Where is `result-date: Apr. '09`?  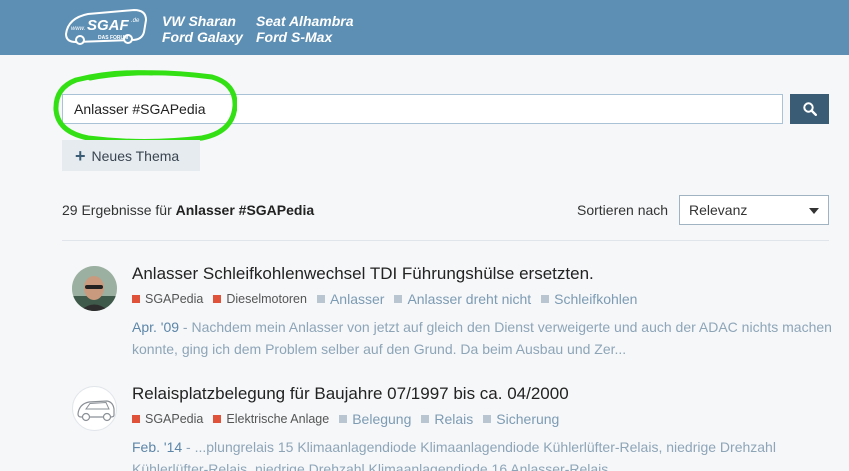 result-date: Apr. '09 is located at coordinates (156, 327).